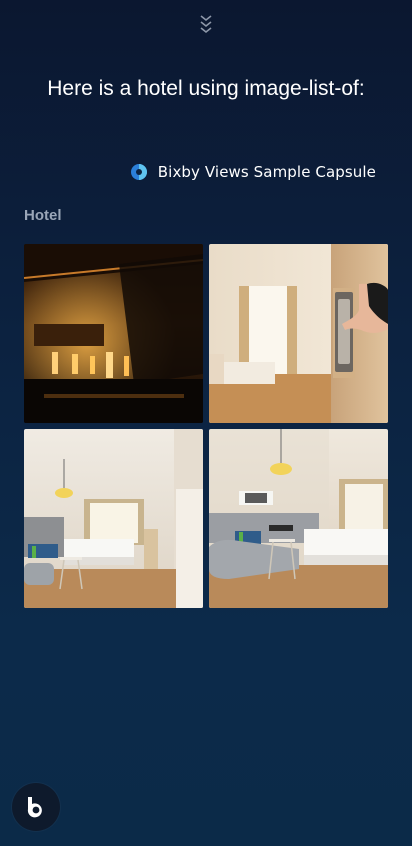 The height and width of the screenshot is (846, 412). What do you see at coordinates (139, 172) in the screenshot?
I see `bixby-capsule-icon` at bounding box center [139, 172].